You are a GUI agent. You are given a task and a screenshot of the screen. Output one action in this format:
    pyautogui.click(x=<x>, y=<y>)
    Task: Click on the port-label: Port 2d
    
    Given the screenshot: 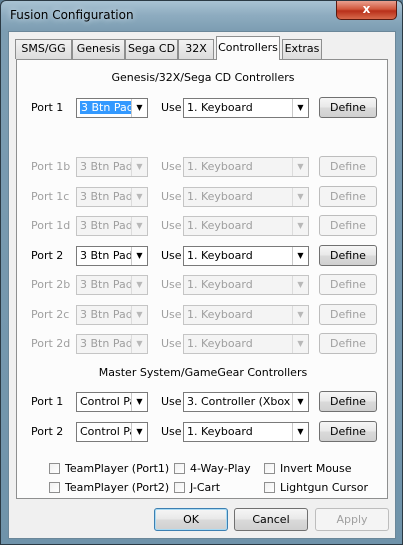 What is the action you would take?
    pyautogui.click(x=51, y=343)
    